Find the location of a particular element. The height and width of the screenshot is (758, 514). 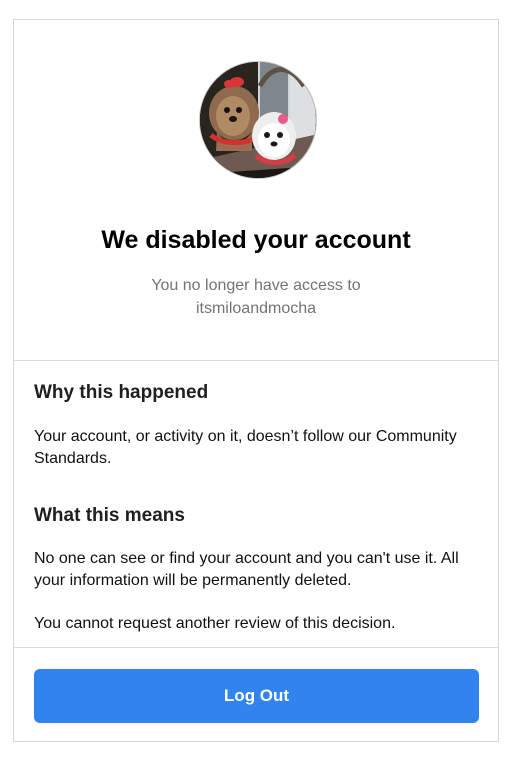

profile-photo-dogs is located at coordinates (258, 120).